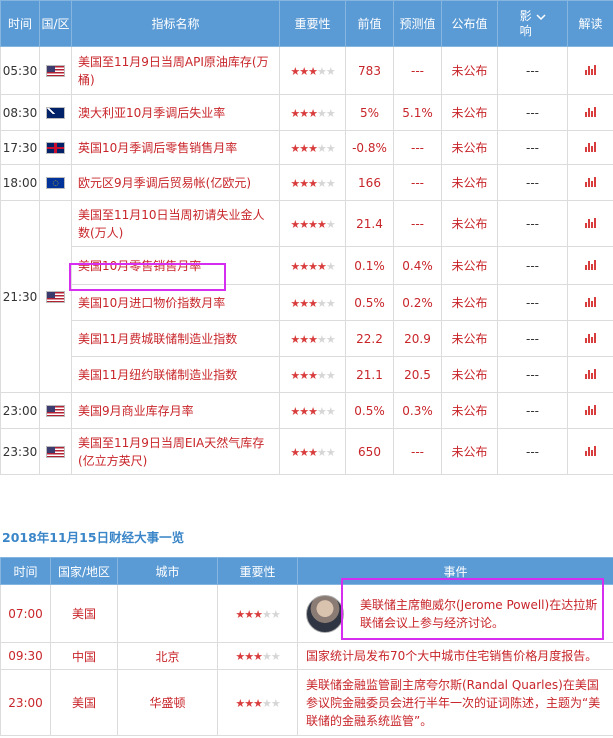 The width and height of the screenshot is (613, 738). I want to click on ev-col-time: 时间, so click(25, 571).